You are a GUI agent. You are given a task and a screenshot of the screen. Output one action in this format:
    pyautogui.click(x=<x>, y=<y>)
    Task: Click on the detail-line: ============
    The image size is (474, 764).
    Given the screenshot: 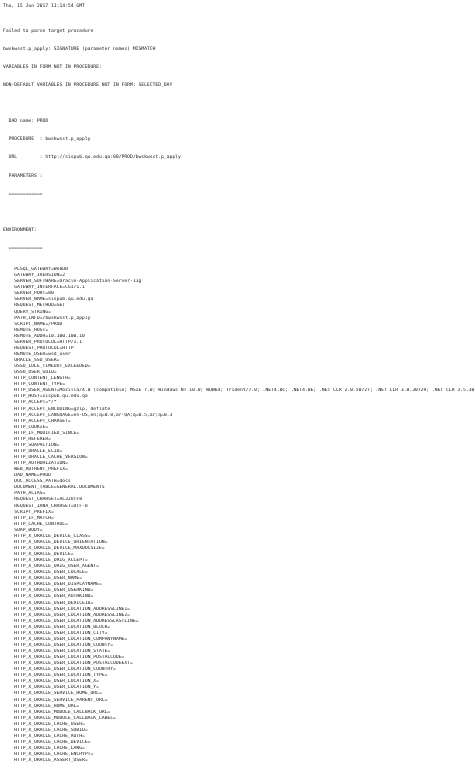 What is the action you would take?
    pyautogui.click(x=23, y=195)
    